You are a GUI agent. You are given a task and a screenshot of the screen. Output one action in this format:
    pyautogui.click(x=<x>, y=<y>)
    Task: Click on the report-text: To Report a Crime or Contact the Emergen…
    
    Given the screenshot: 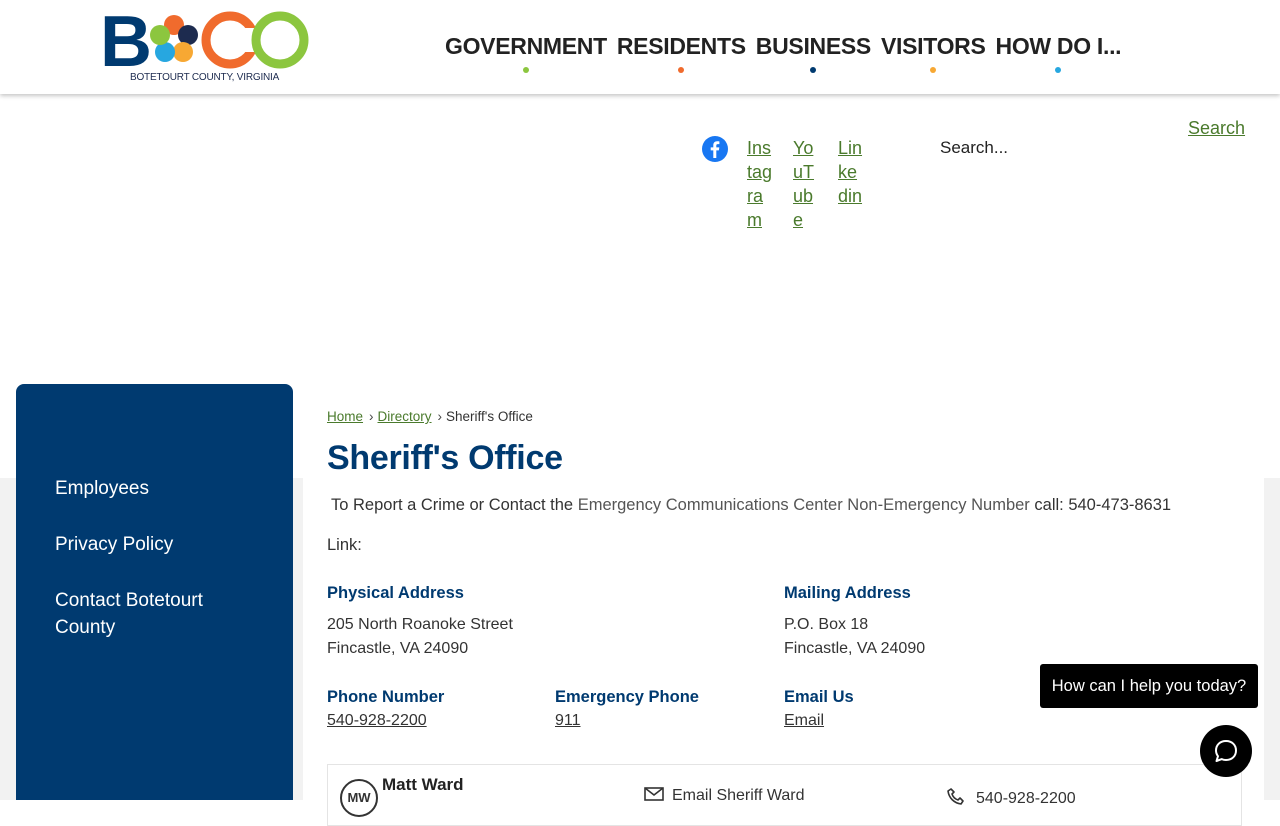 What is the action you would take?
    pyautogui.click(x=751, y=505)
    